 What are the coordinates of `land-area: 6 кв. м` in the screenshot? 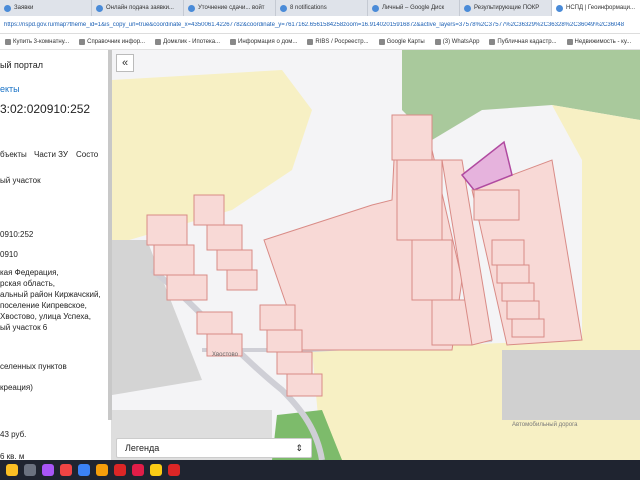 It's located at (12, 456).